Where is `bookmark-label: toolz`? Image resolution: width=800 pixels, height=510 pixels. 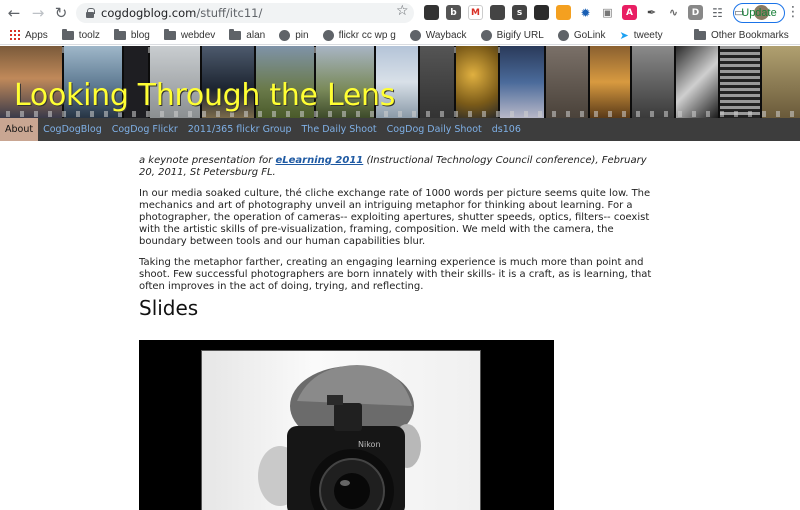 bookmark-label: toolz is located at coordinates (89, 35).